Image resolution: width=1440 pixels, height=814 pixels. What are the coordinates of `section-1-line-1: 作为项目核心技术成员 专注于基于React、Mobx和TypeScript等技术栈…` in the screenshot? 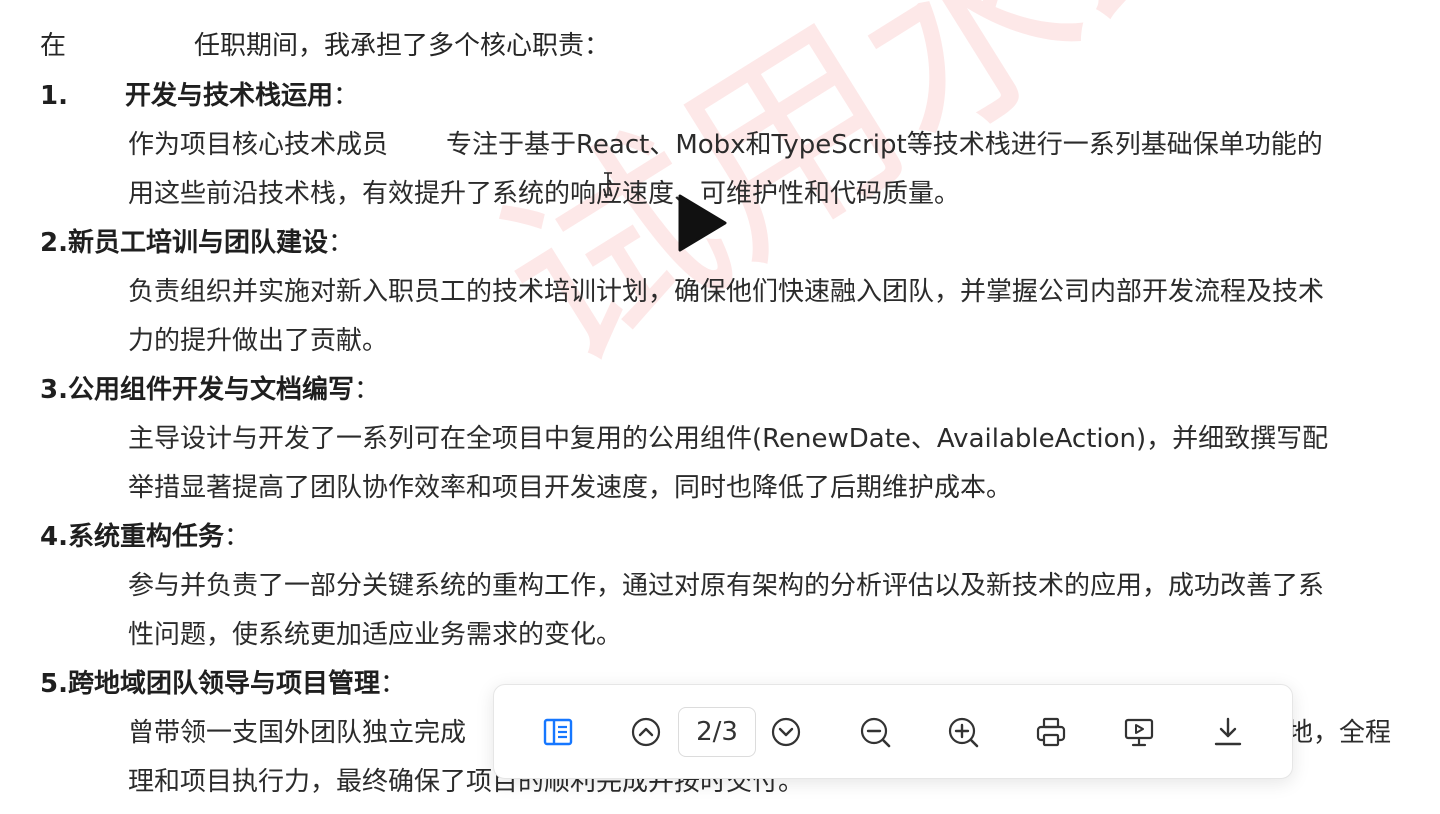 It's located at (725, 145).